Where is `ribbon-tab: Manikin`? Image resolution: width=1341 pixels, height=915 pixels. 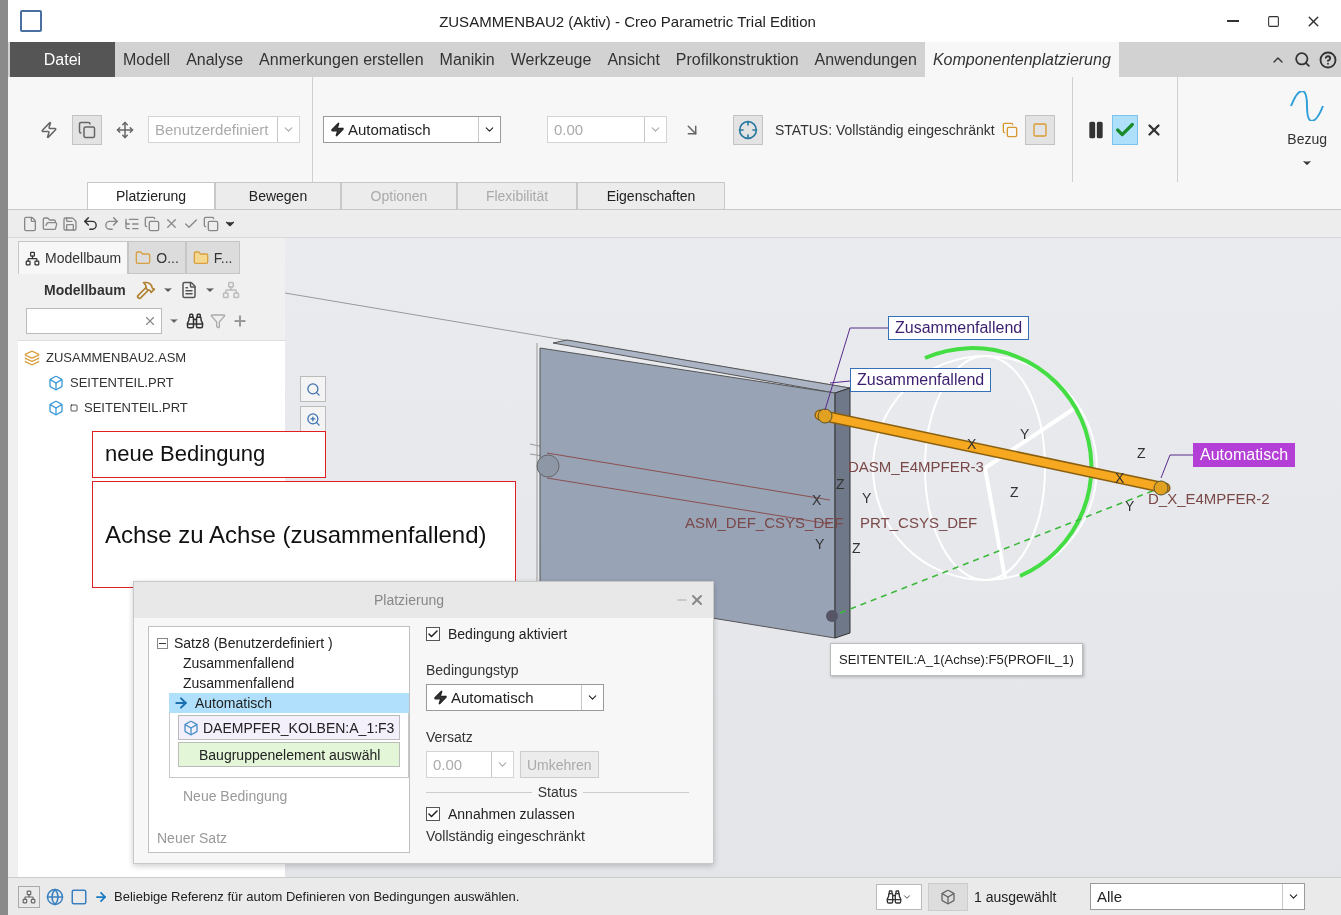
ribbon-tab: Manikin is located at coordinates (467, 59).